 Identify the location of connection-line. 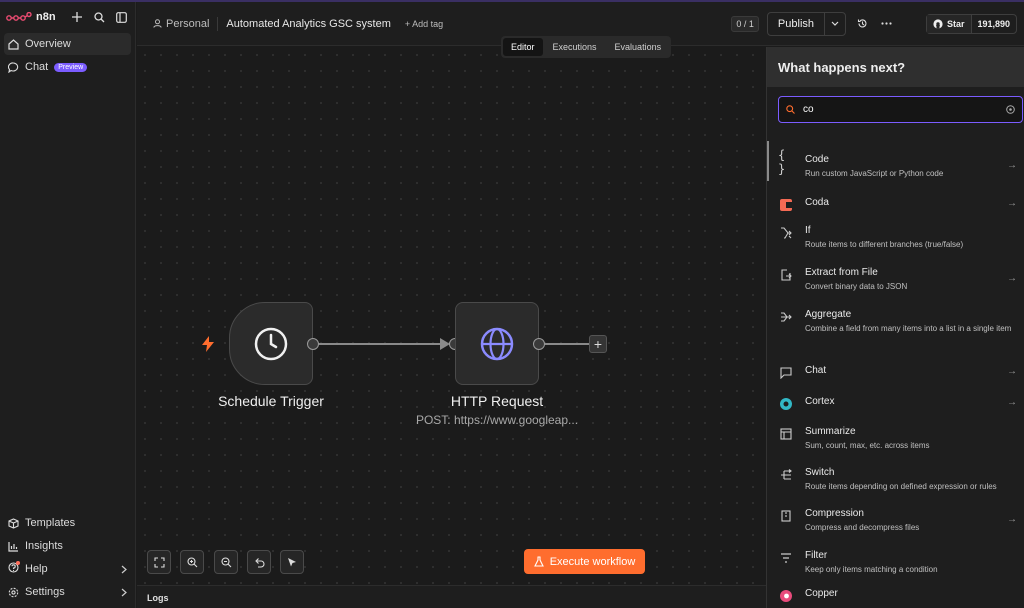
(380, 344).